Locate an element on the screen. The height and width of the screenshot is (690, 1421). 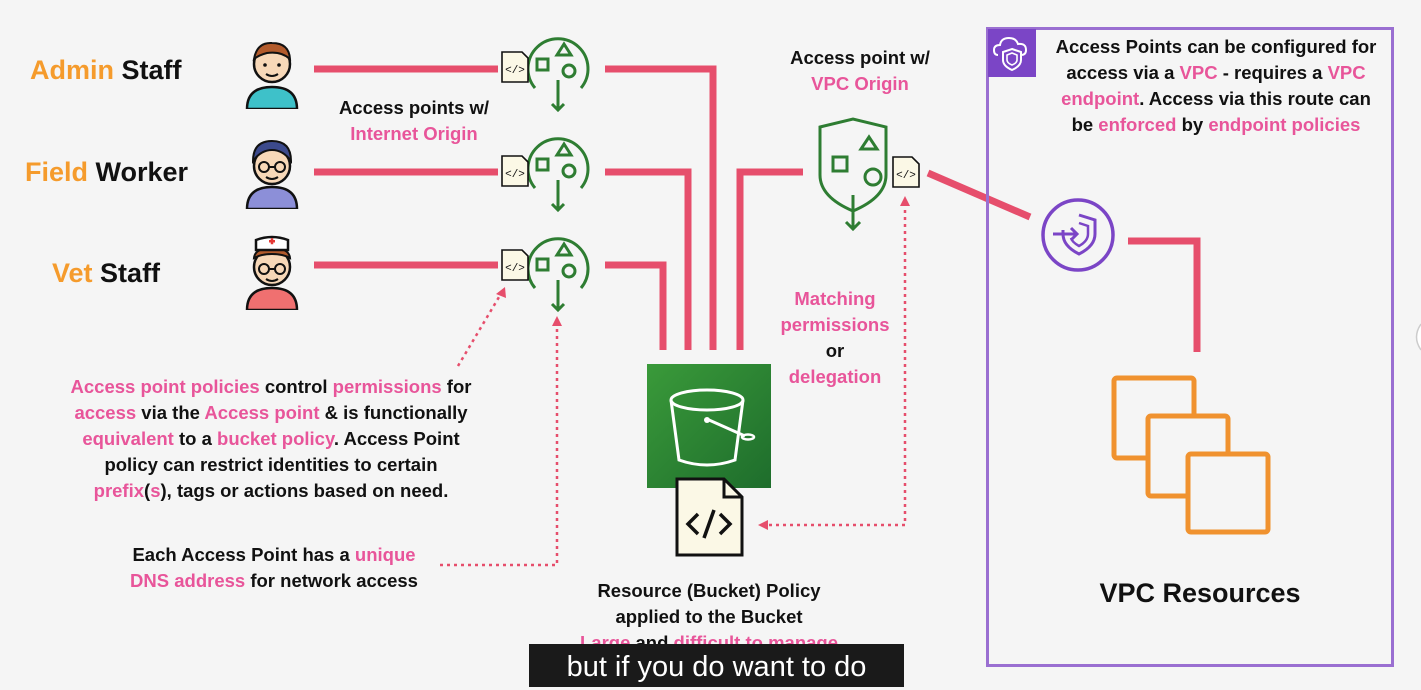
arrowhead-bucket is located at coordinates (763, 525).